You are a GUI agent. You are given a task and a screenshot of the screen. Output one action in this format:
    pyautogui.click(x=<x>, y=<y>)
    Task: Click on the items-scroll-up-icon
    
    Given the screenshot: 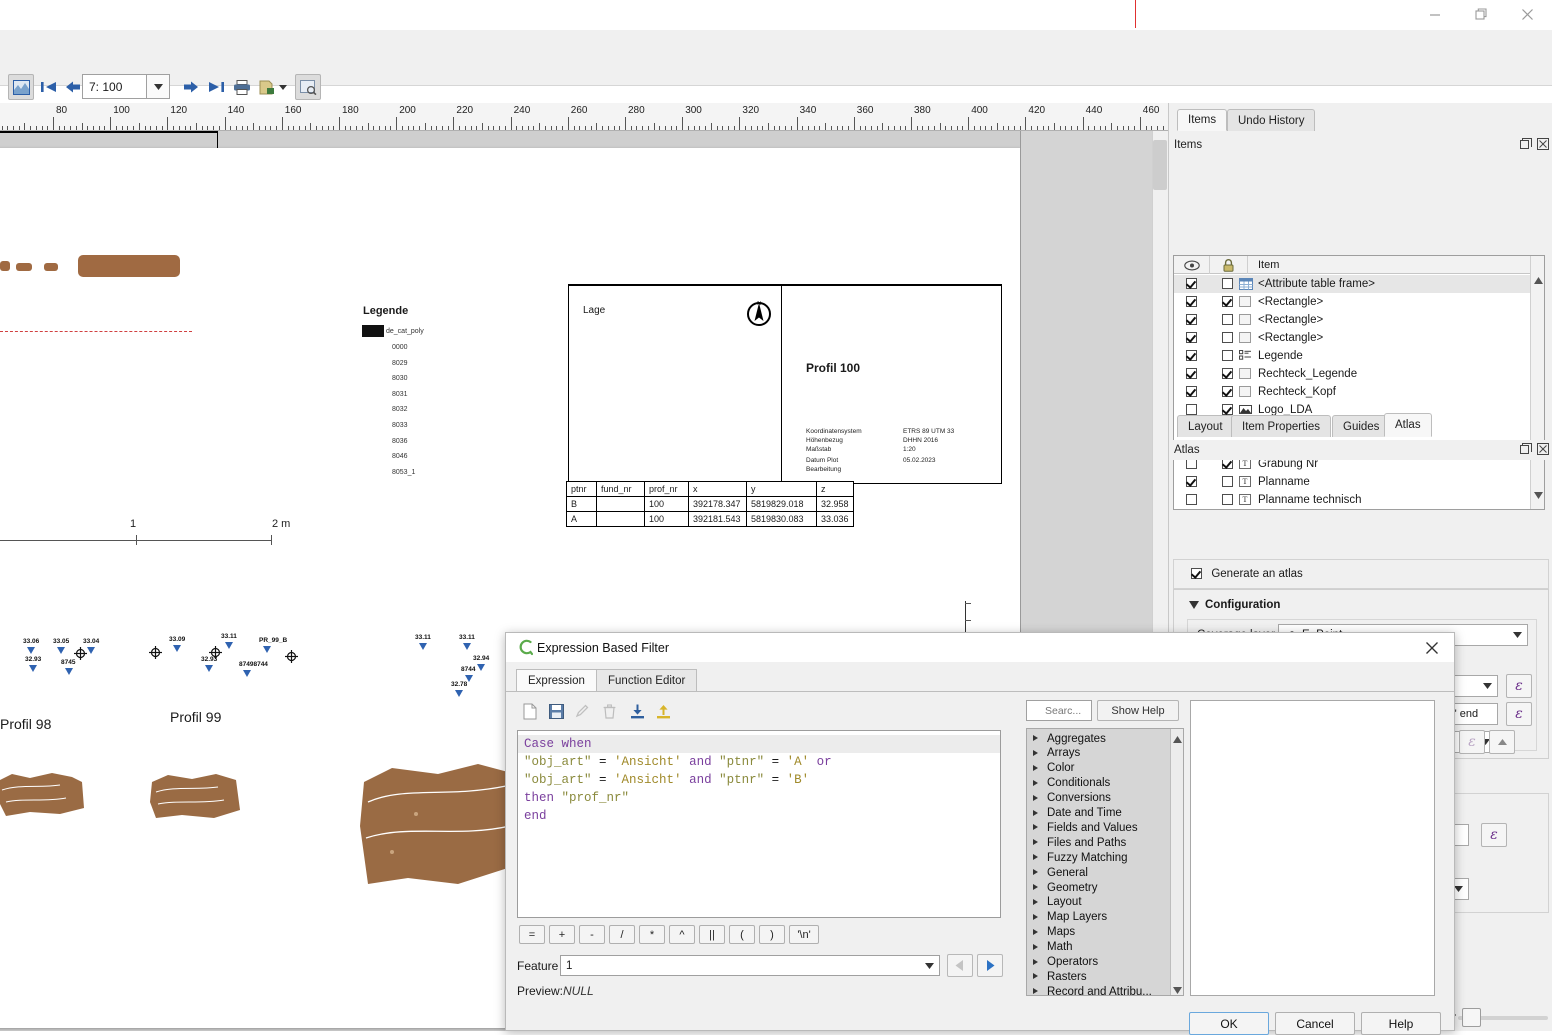 What is the action you would take?
    pyautogui.click(x=1538, y=281)
    